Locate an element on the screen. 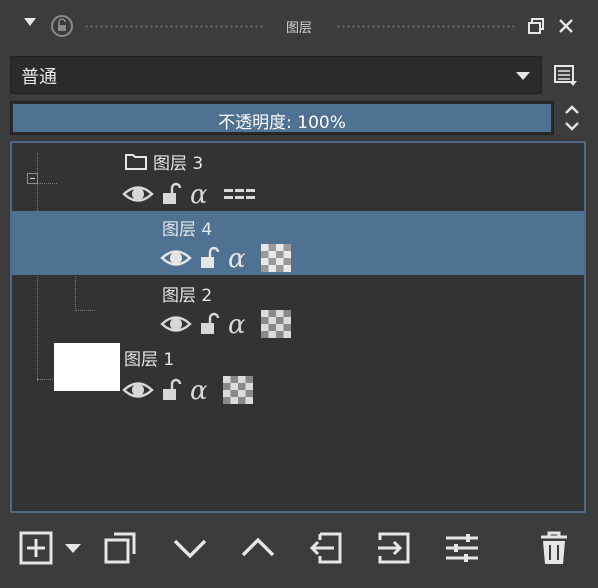 This screenshot has width=598, height=588. collapse-arrow-icon is located at coordinates (30, 22).